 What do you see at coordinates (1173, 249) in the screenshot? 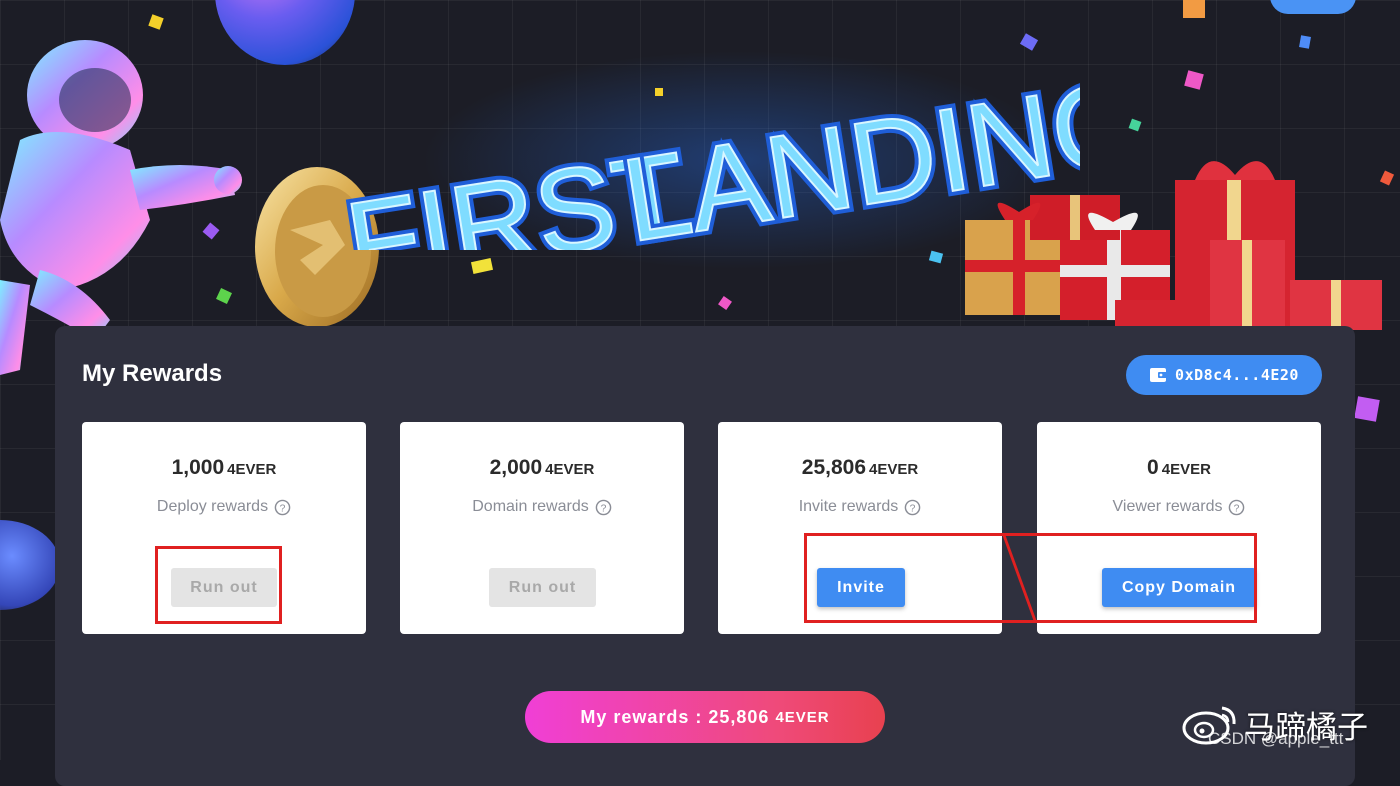
I see `gift-boxes-illustration` at bounding box center [1173, 249].